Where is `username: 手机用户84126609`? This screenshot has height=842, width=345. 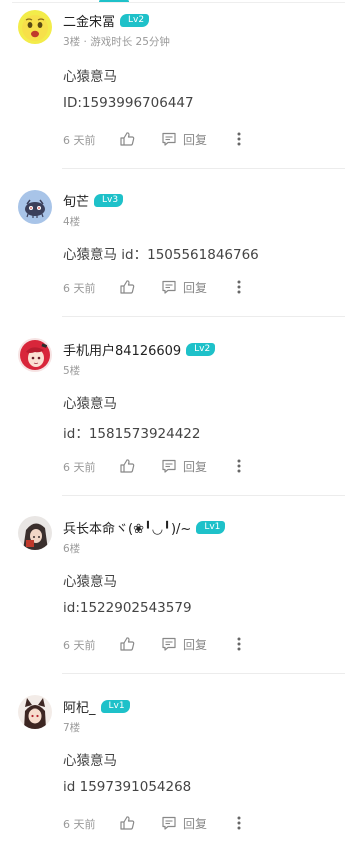 username: 手机用户84126609 is located at coordinates (122, 349).